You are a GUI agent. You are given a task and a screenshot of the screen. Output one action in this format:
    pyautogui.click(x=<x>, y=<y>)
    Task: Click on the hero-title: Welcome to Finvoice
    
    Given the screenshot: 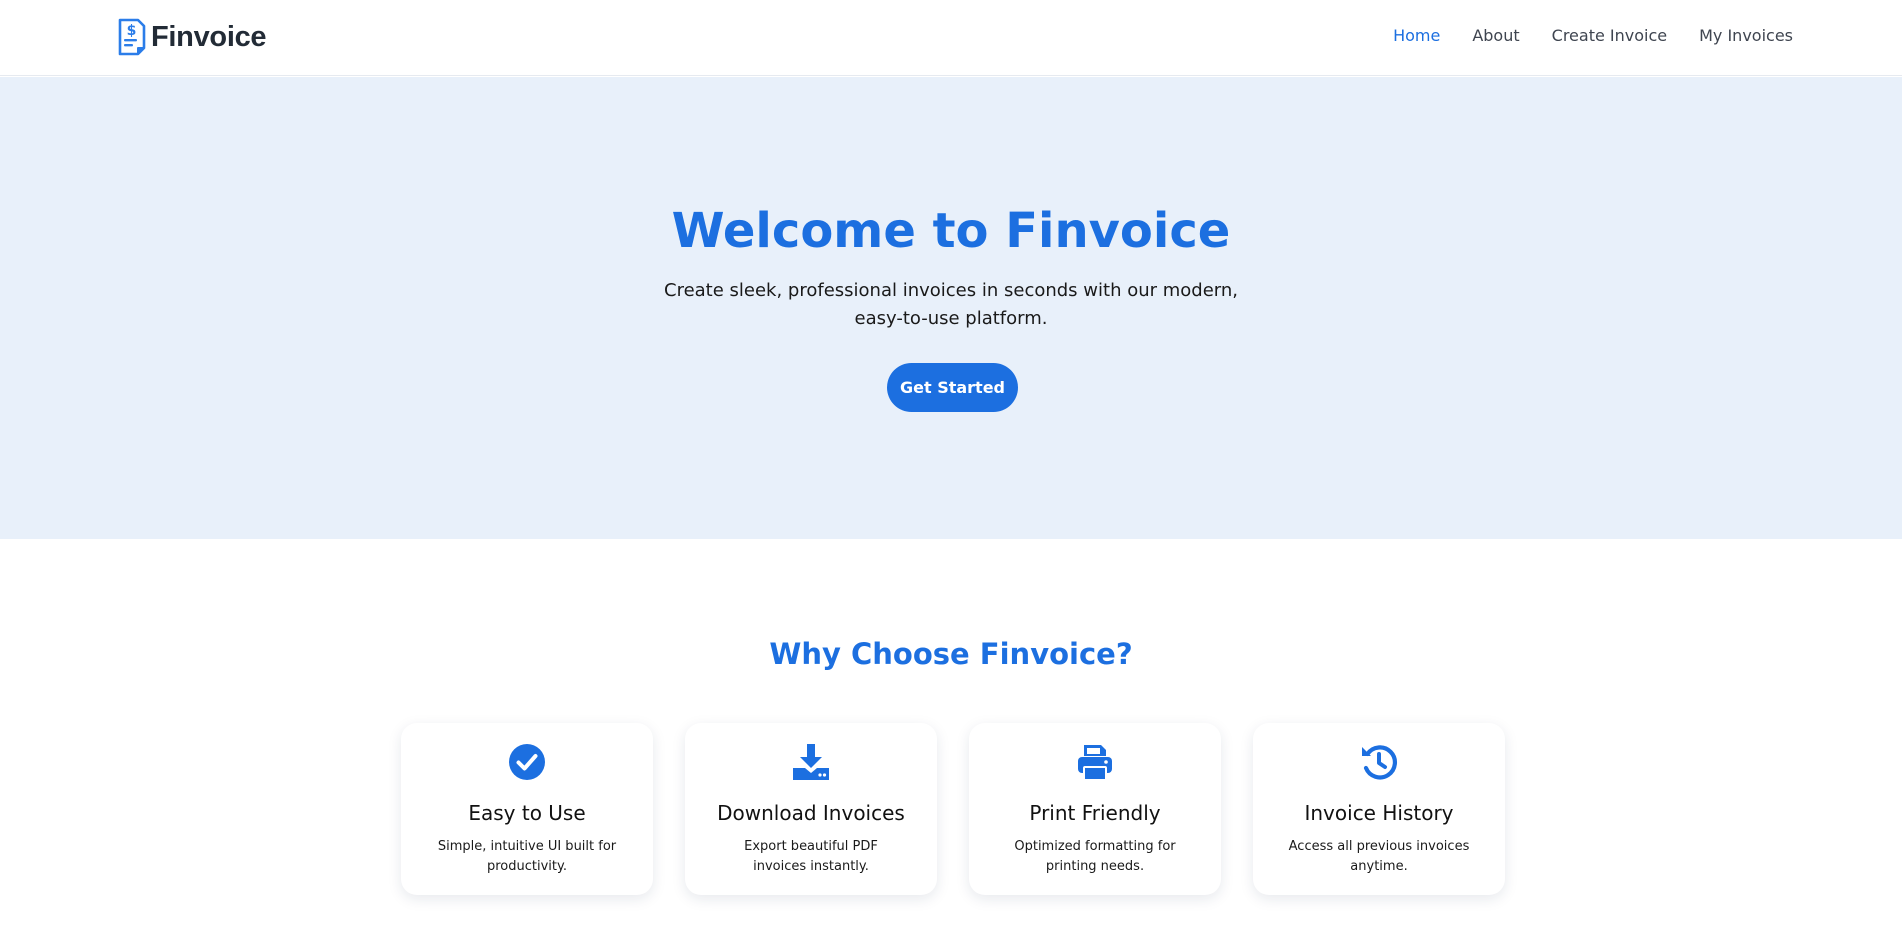 What is the action you would take?
    pyautogui.click(x=951, y=231)
    